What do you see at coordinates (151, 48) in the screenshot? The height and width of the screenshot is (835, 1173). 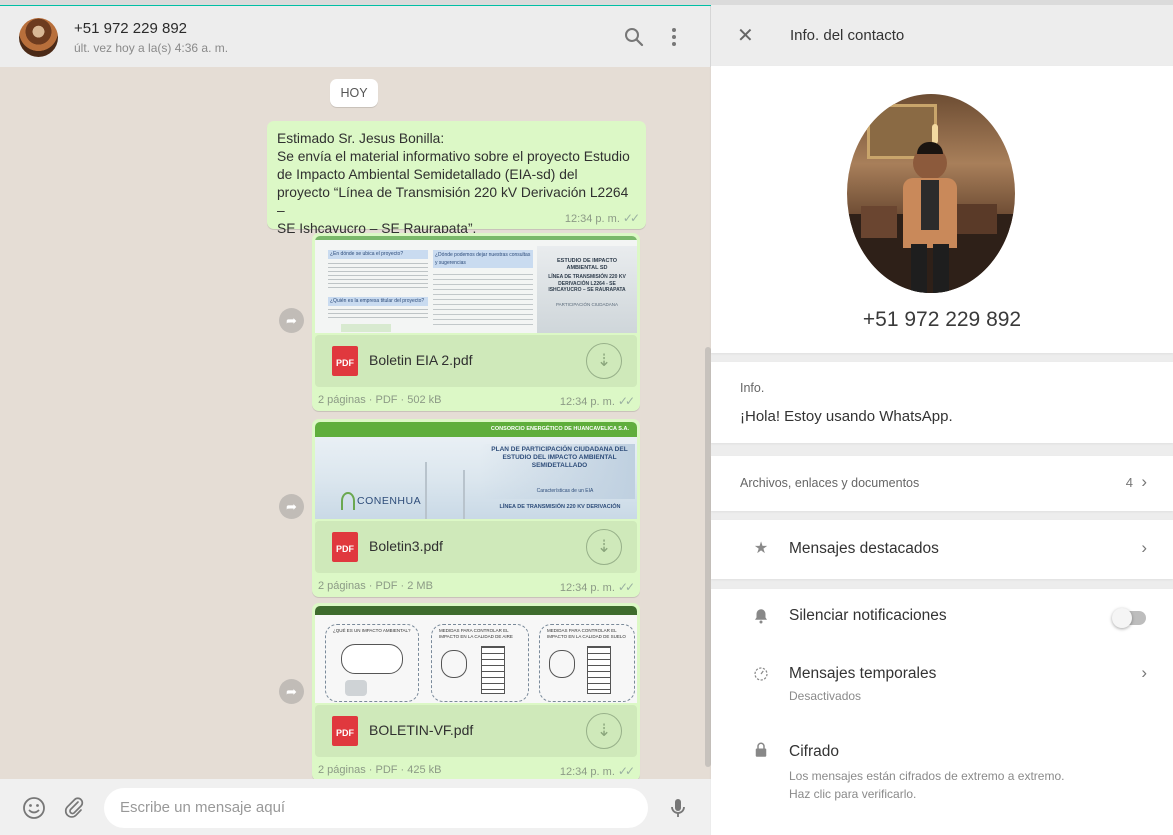 I see `last-seen-status: últ. vez hoy a la(s) 4:36 a. m.` at bounding box center [151, 48].